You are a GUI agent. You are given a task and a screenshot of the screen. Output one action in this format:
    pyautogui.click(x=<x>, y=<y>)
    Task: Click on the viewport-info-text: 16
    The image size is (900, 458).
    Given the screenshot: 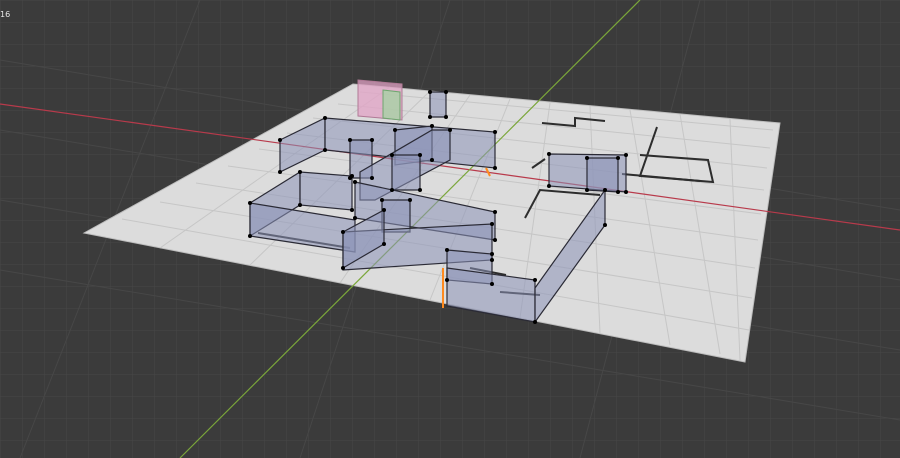 What is the action you would take?
    pyautogui.click(x=5, y=14)
    